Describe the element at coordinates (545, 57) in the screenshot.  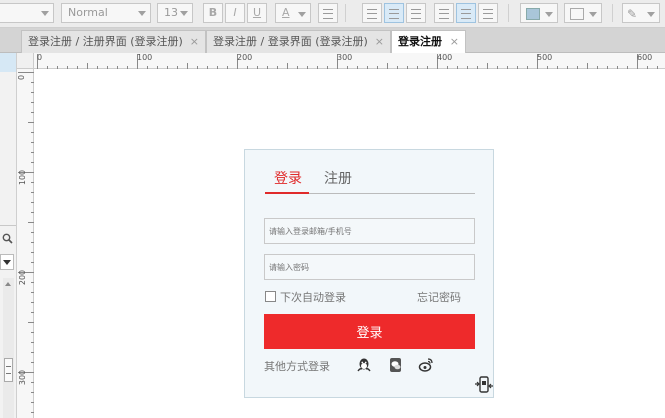
I see `ruler-label: 500` at that location.